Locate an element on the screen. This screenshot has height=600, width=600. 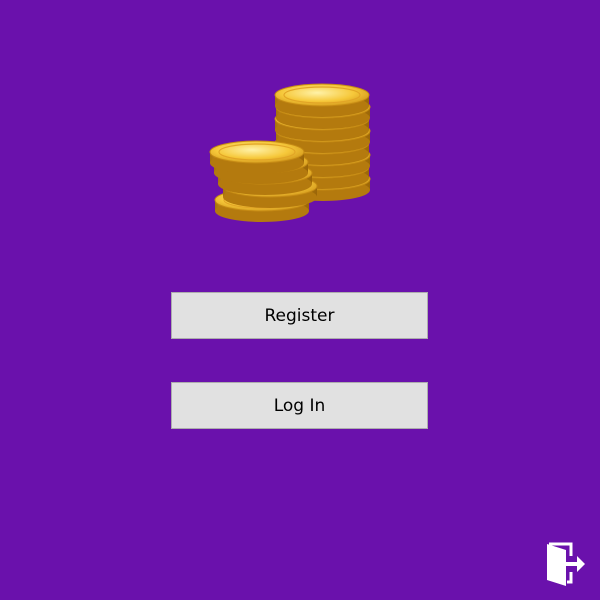
coin-stack-icon is located at coordinates (290, 151).